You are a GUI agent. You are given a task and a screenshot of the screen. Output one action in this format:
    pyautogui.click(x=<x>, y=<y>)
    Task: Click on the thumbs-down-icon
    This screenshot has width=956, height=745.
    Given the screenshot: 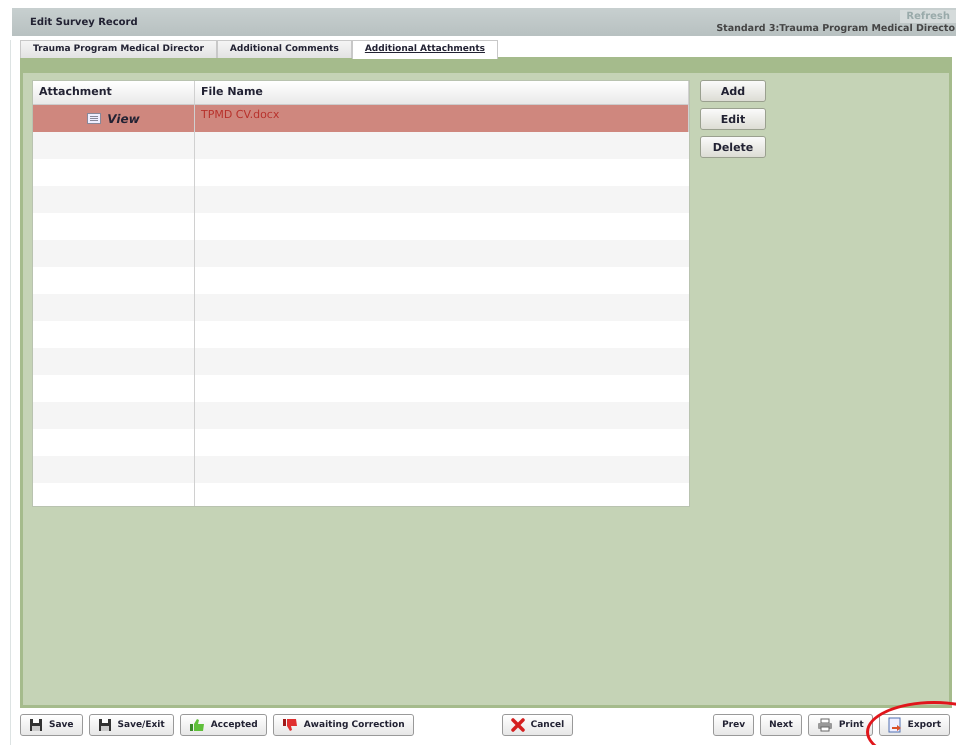 What is the action you would take?
    pyautogui.click(x=290, y=725)
    